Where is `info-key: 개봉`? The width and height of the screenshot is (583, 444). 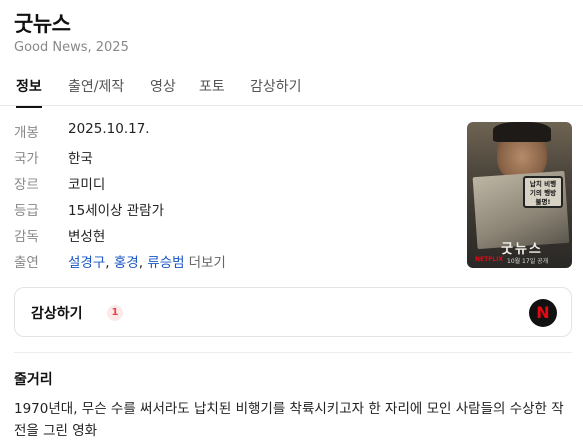 info-key: 개봉 is located at coordinates (26, 133).